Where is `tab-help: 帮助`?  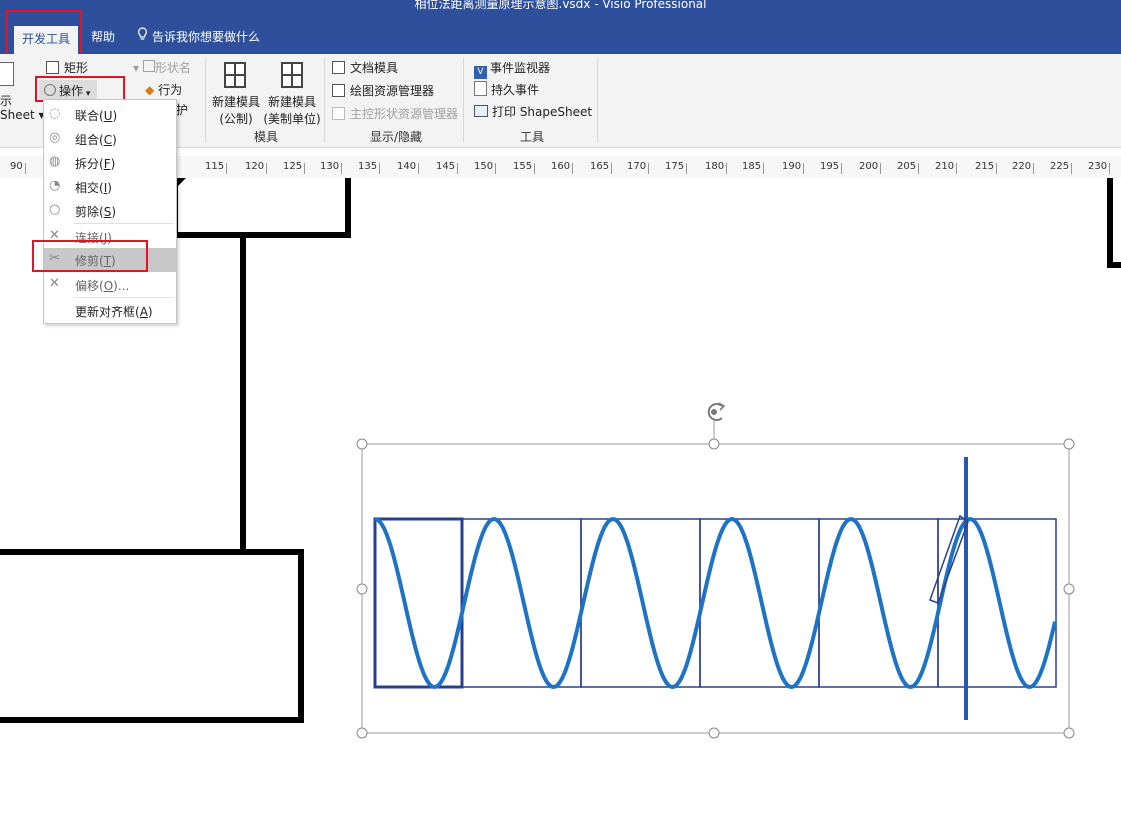
tab-help: 帮助 is located at coordinates (103, 37).